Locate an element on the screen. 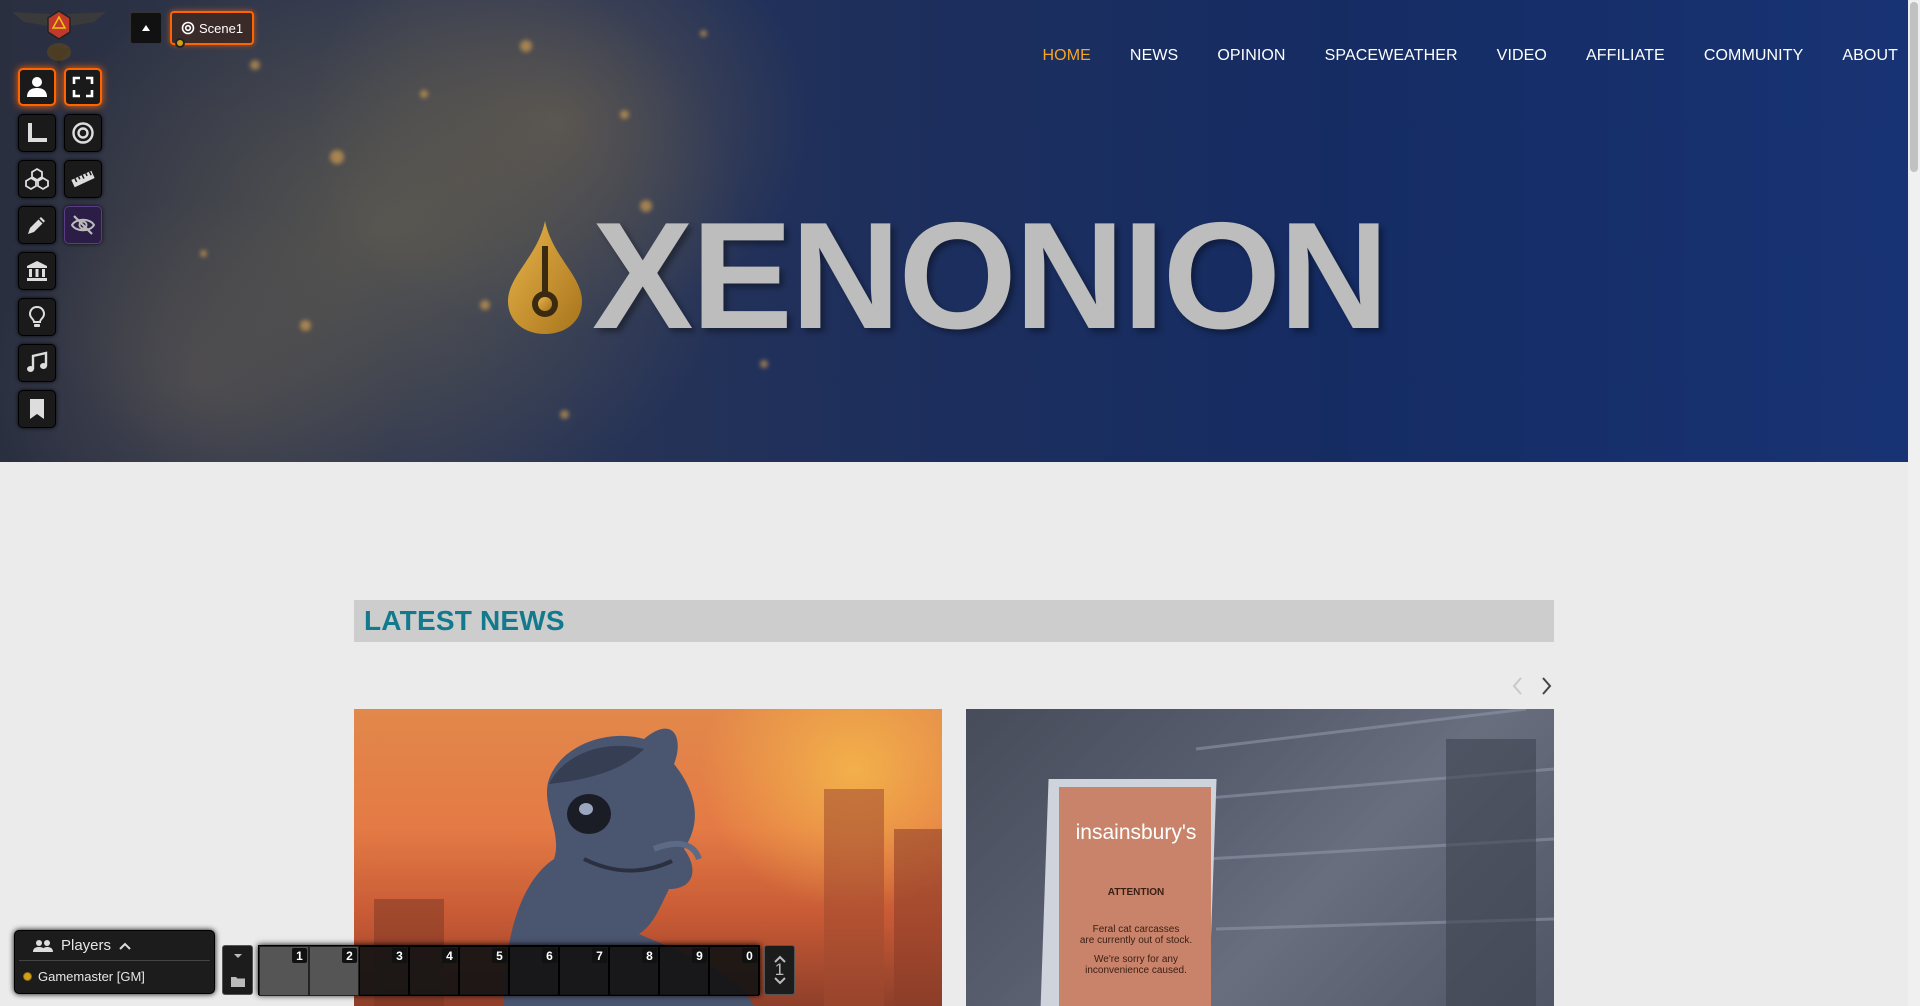 The width and height of the screenshot is (1920, 1006). eye-slash-icon is located at coordinates (83, 225).